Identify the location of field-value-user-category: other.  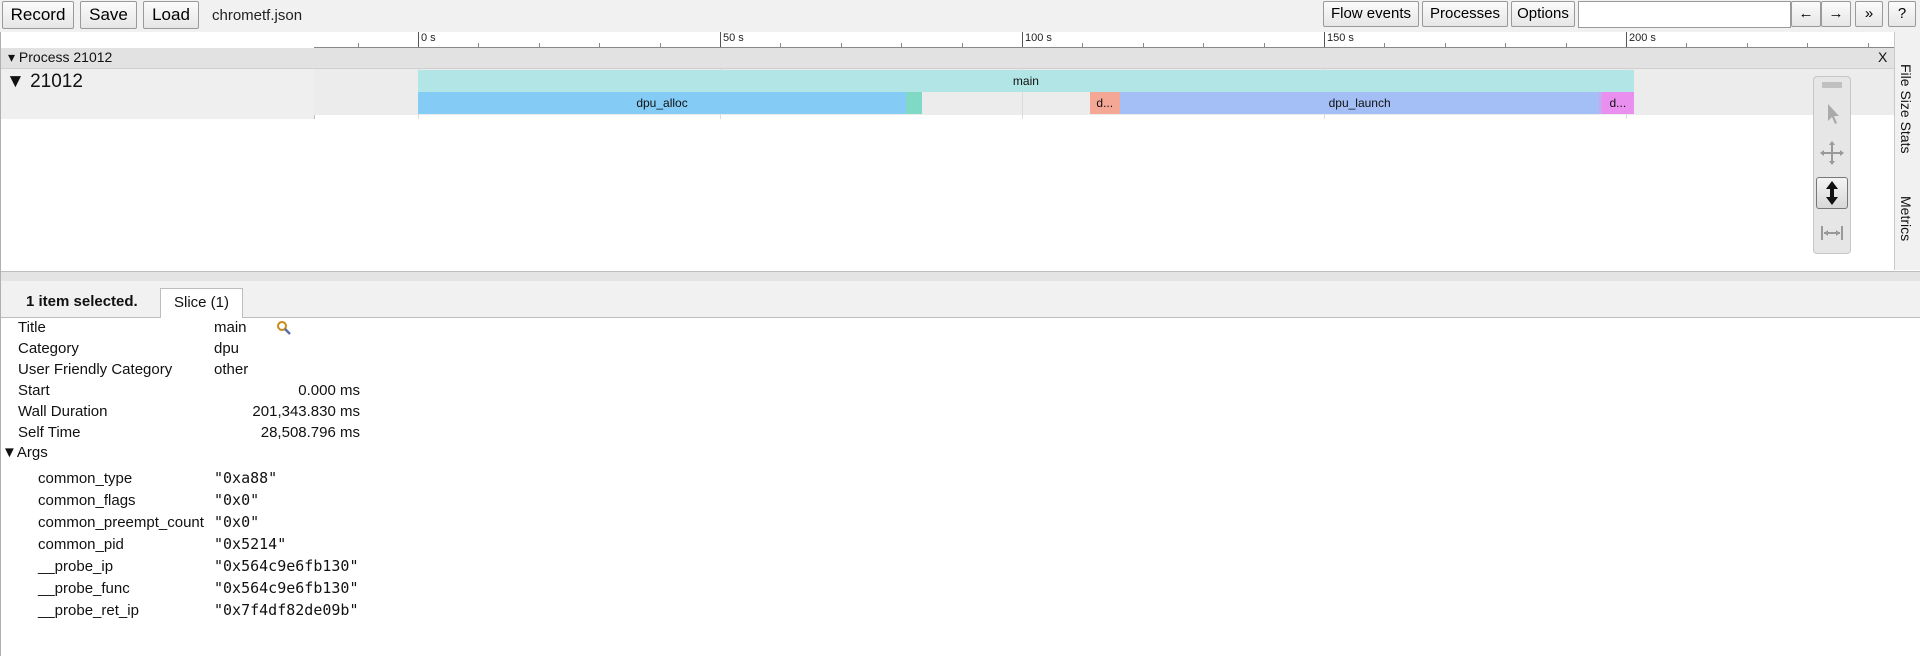
(231, 369).